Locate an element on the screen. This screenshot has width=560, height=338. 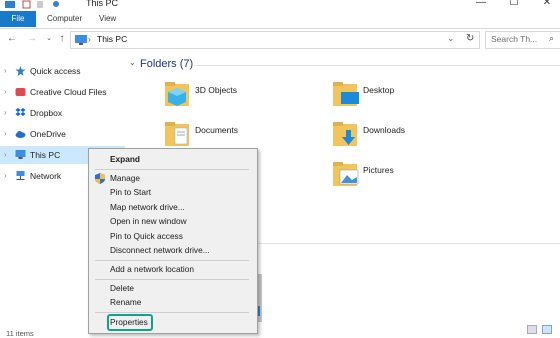
status-item-count: 11 items is located at coordinates (20, 333).